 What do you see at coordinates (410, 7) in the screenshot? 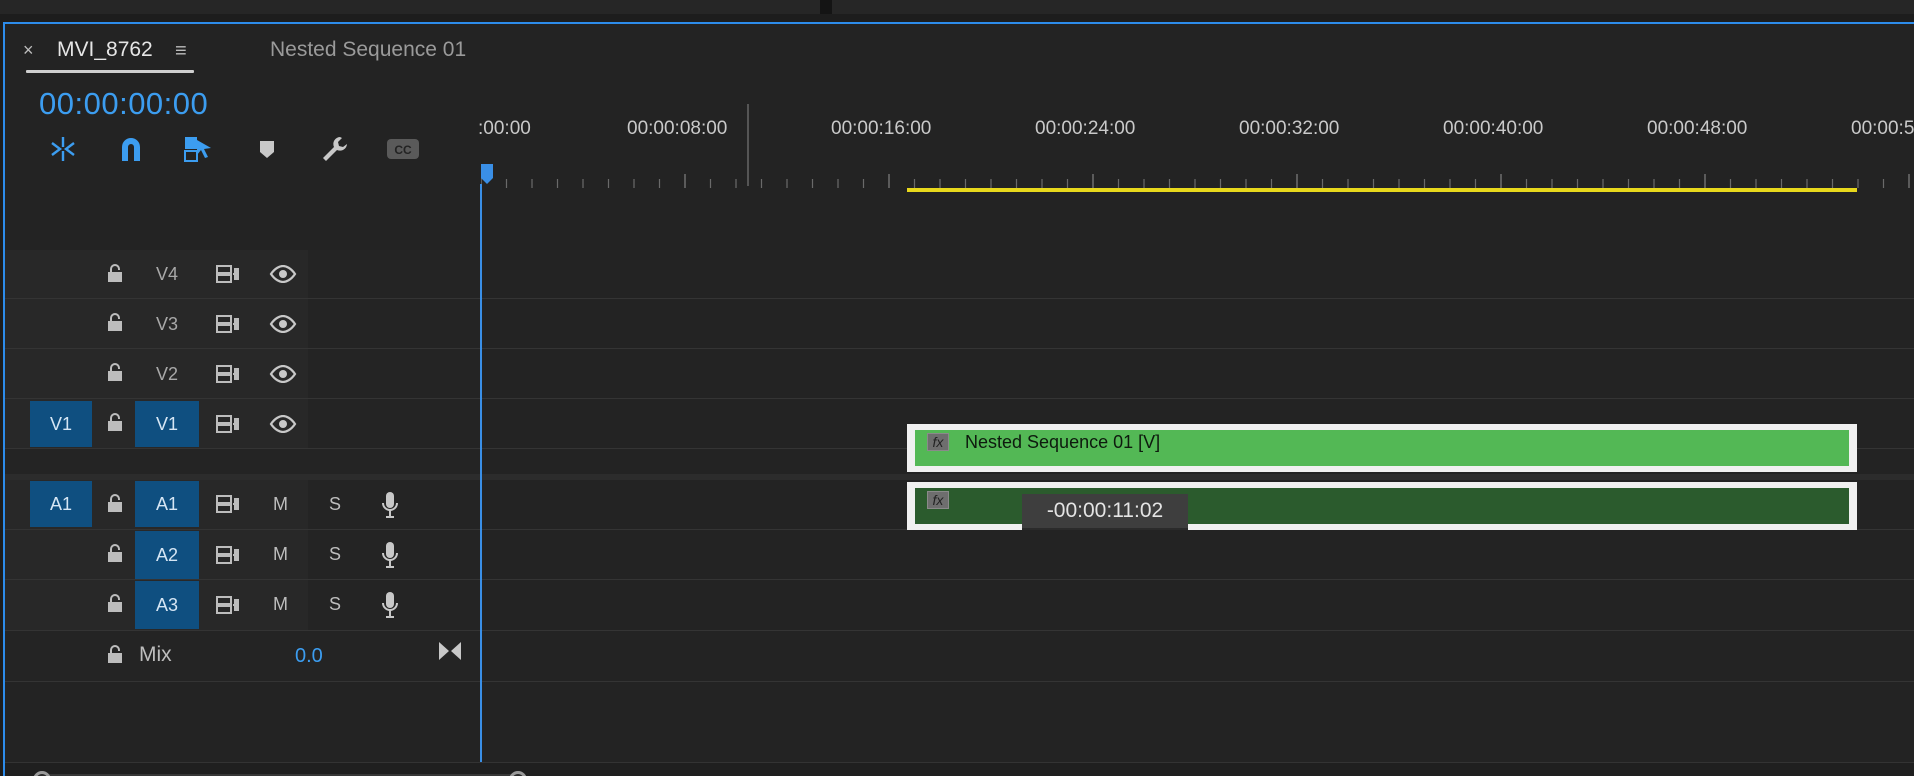
I see `top-panel-left` at bounding box center [410, 7].